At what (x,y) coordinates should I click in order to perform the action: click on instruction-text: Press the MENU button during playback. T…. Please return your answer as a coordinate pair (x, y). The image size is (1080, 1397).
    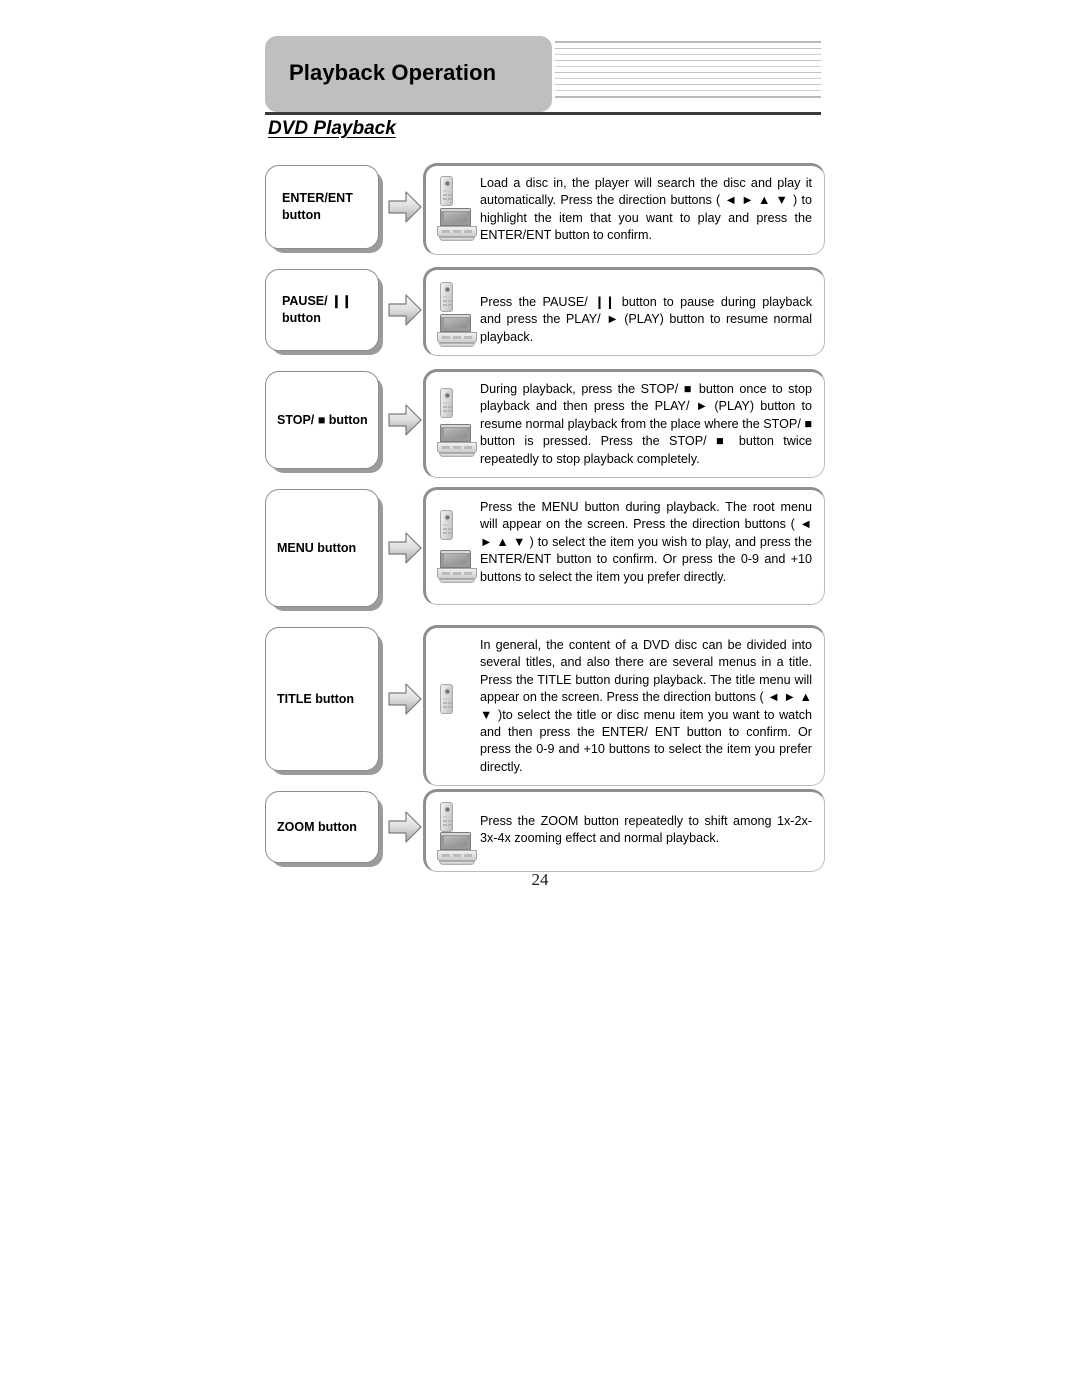
    Looking at the image, I should click on (646, 542).